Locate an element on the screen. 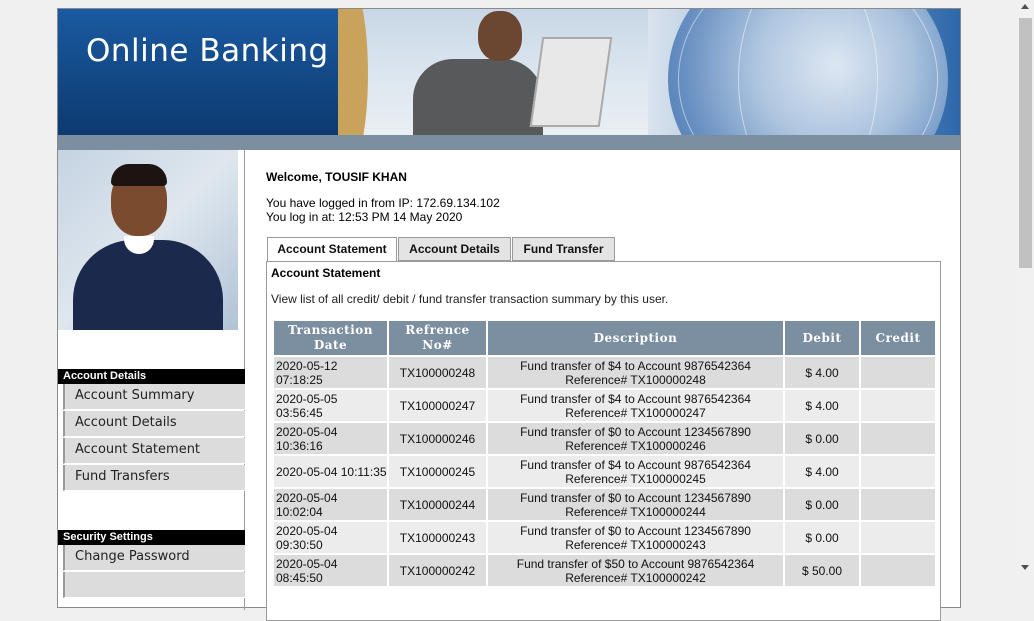 The height and width of the screenshot is (621, 1034). sidebar-section-security-settings: Security Settings is located at coordinates (151, 537).